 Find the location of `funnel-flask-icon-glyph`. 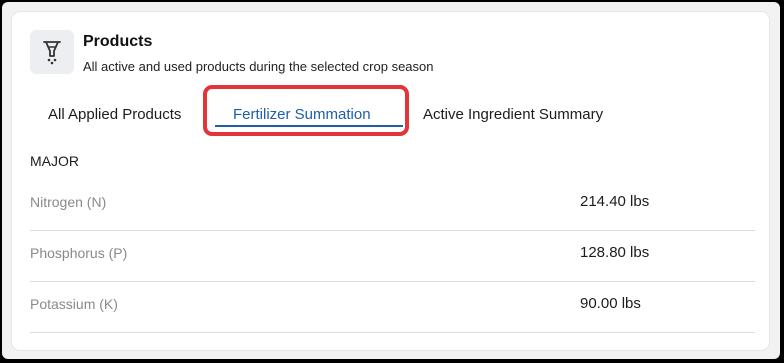

funnel-flask-icon-glyph is located at coordinates (52, 53).